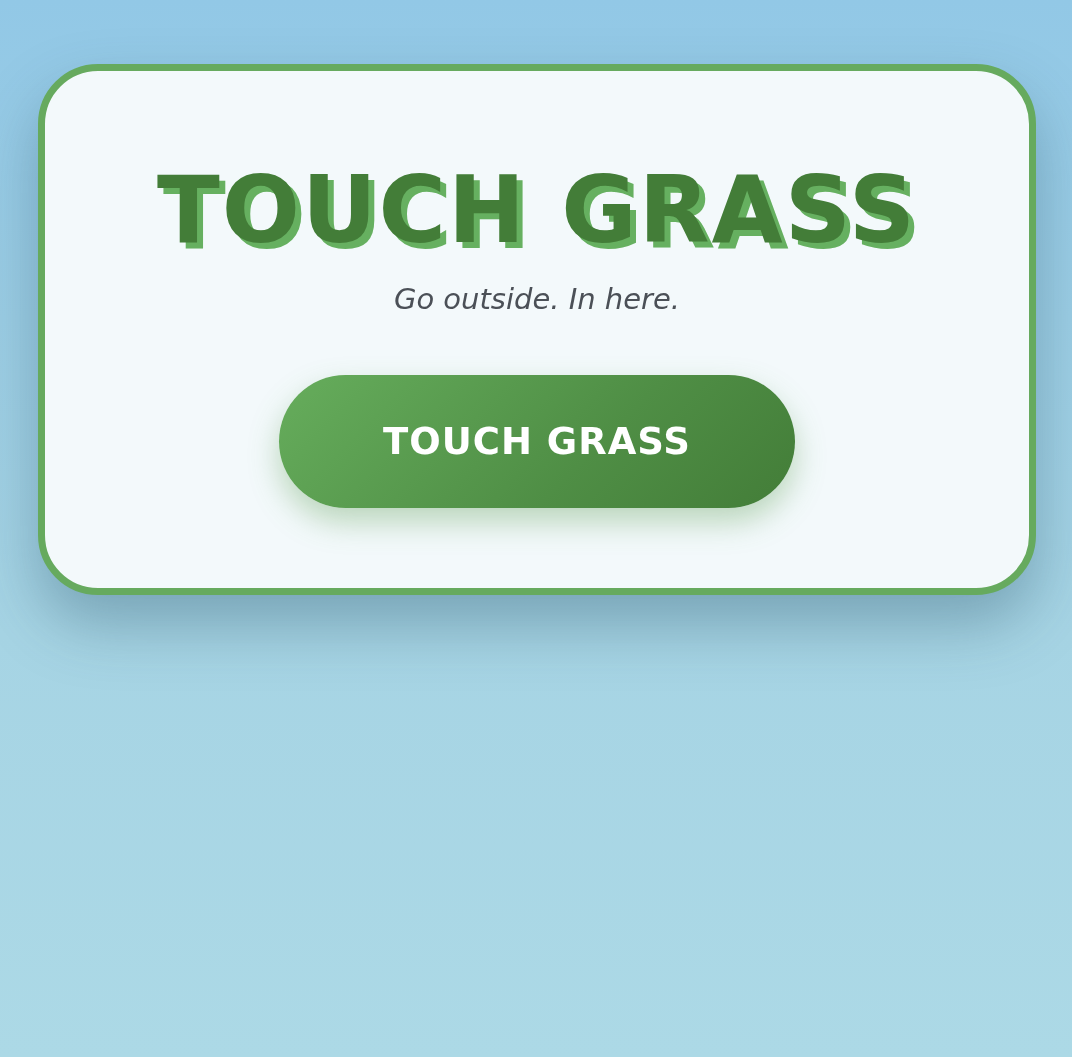 Image resolution: width=1072 pixels, height=1057 pixels. Describe the element at coordinates (537, 211) in the screenshot. I see `title: TOUCH GRASS` at that location.